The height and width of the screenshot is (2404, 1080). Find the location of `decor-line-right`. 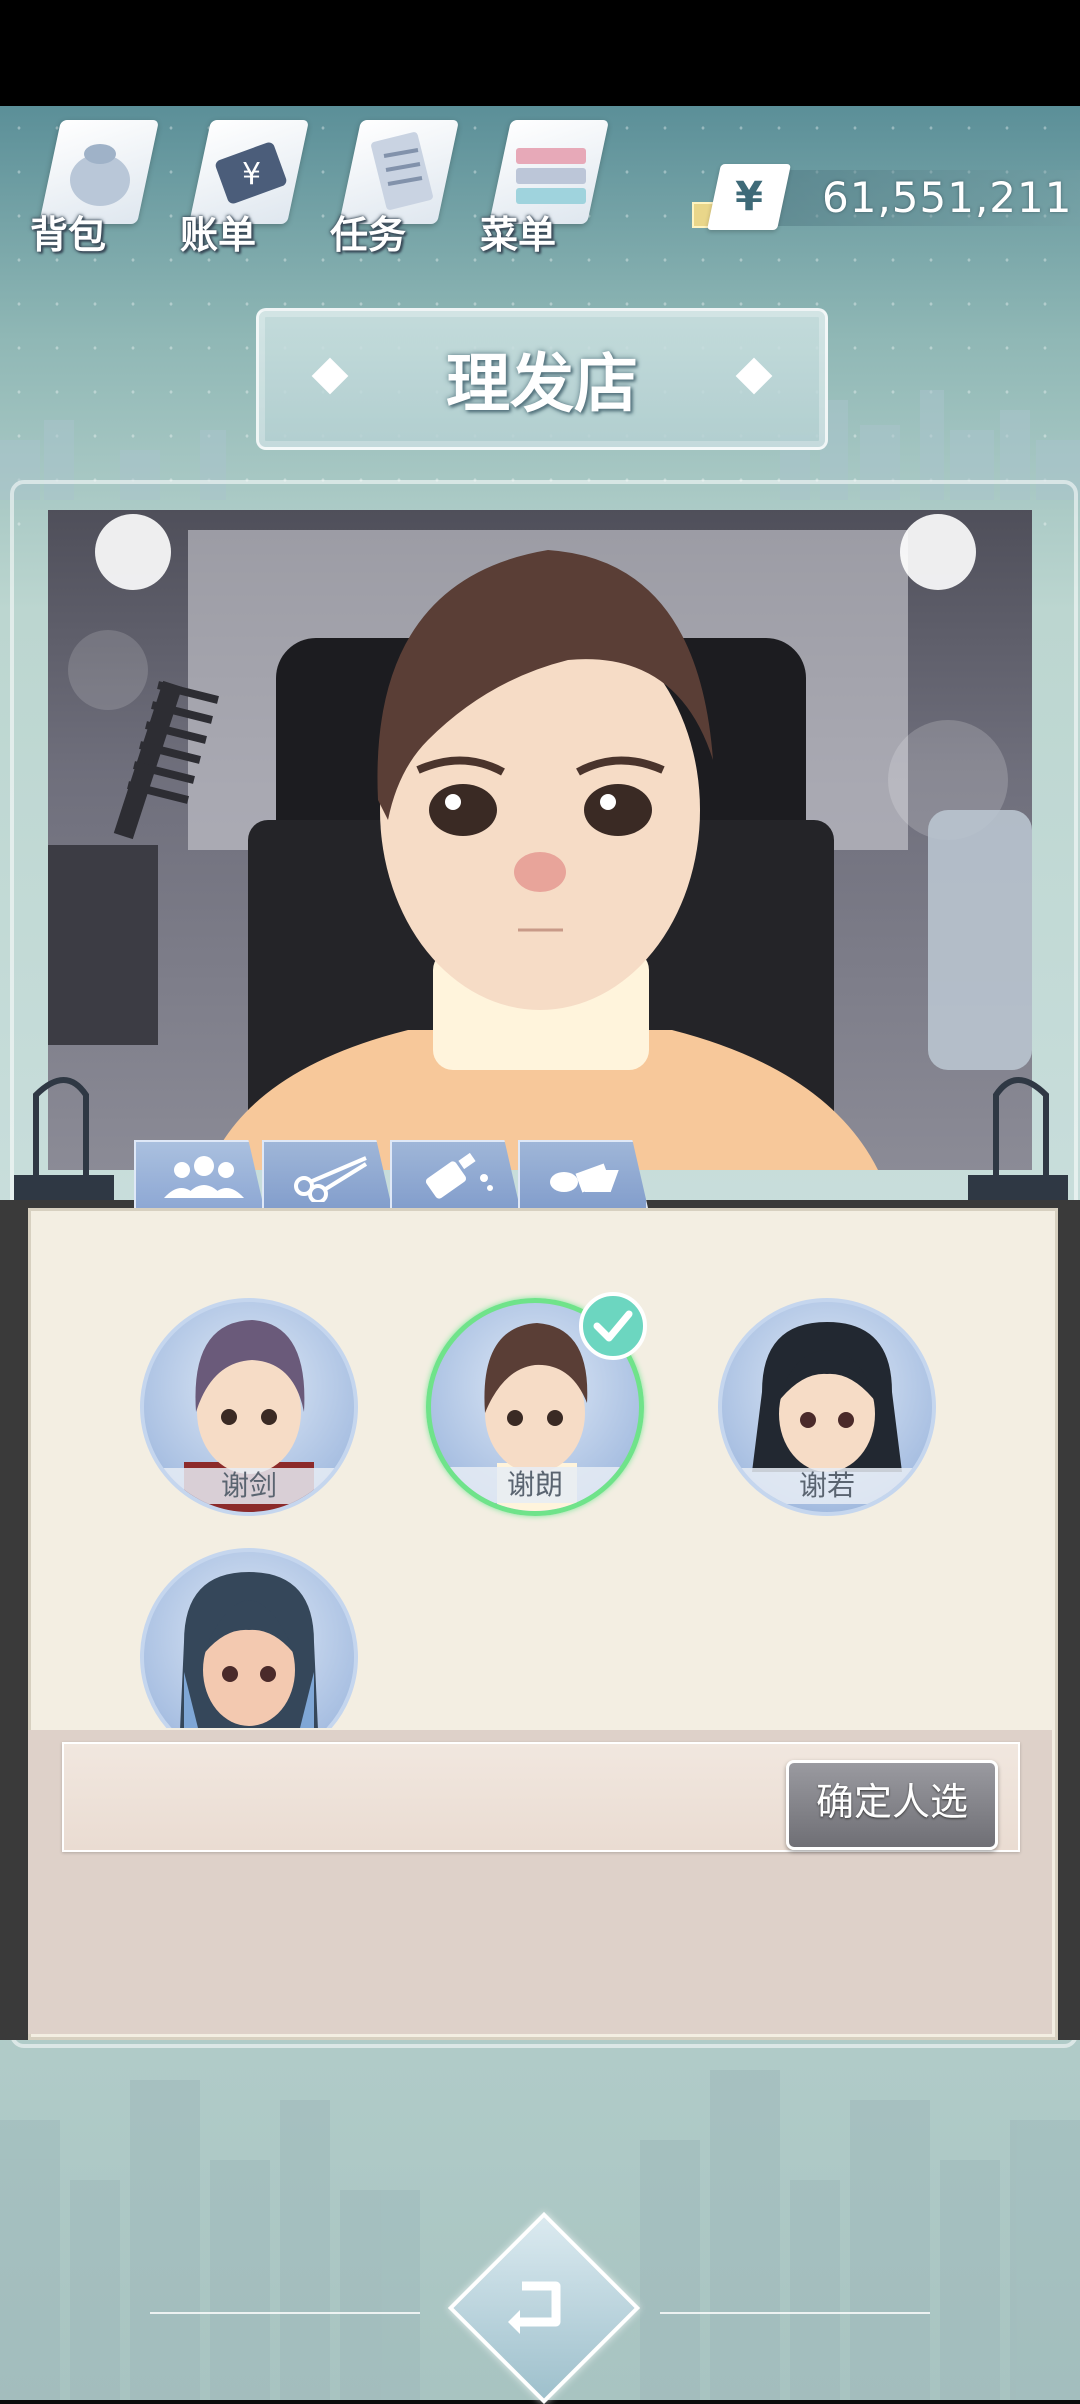

decor-line-right is located at coordinates (795, 2313).